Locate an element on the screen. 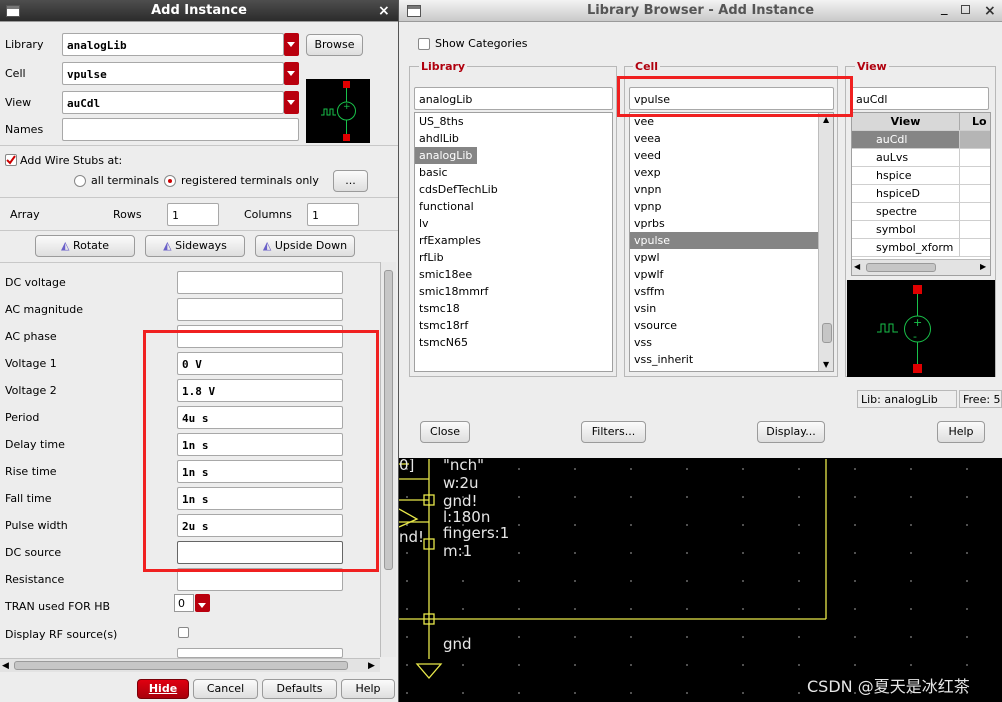 Image resolution: width=1002 pixels, height=702 pixels. show-categories-checkbox is located at coordinates (424, 44).